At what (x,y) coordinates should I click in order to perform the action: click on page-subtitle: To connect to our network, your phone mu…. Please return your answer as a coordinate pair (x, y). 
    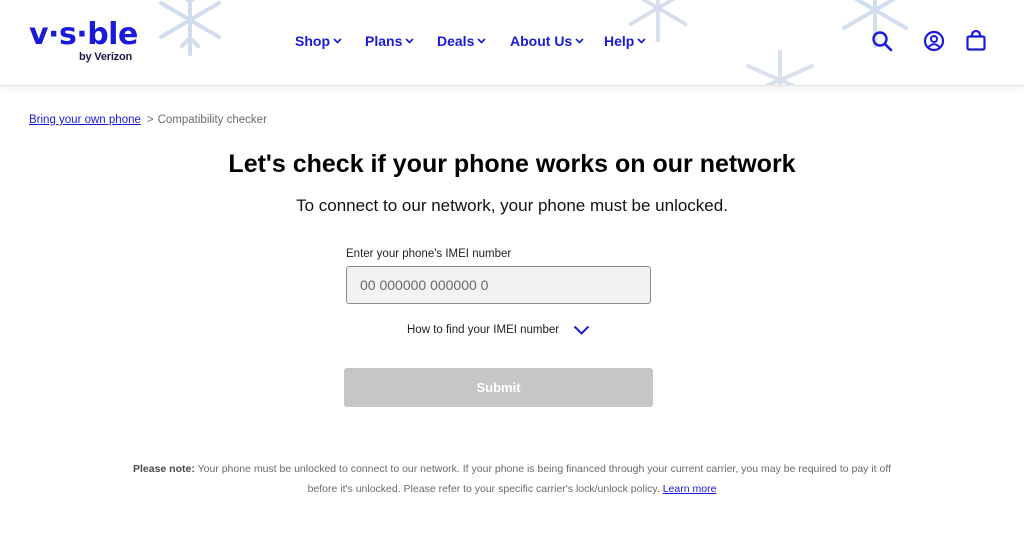
    Looking at the image, I should click on (512, 205).